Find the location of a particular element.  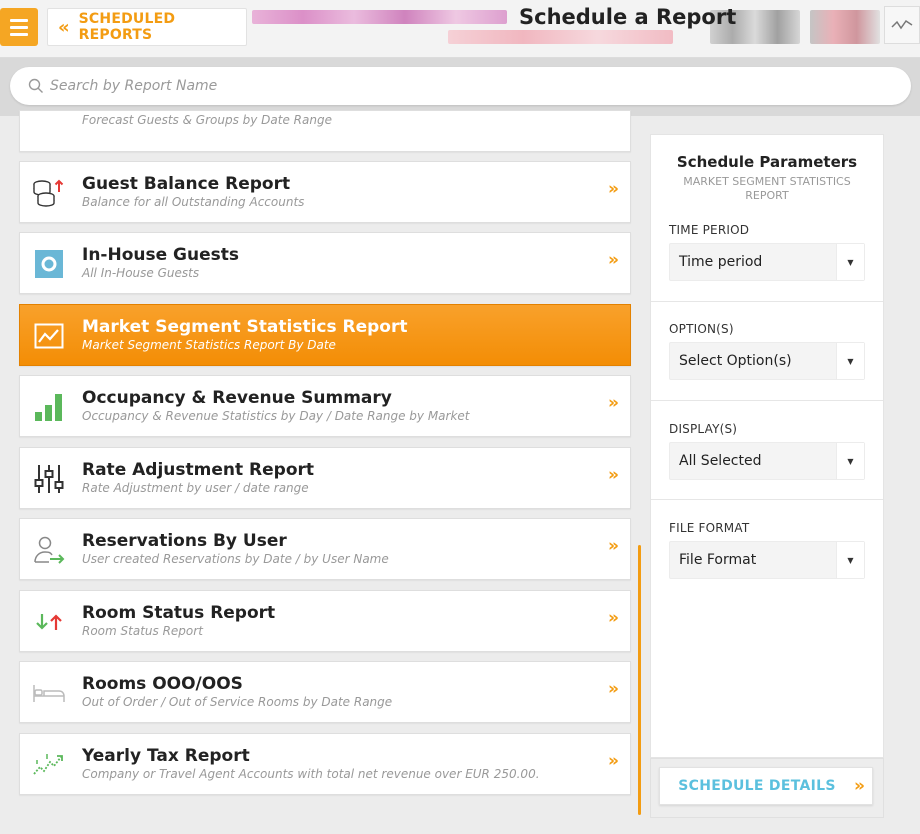

user-arrow-icon is located at coordinates (49, 550).